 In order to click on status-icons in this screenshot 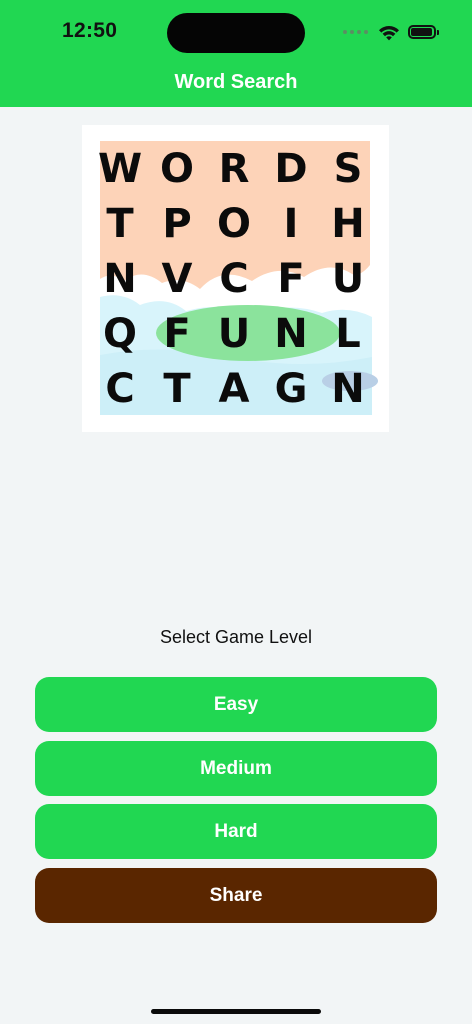, I will do `click(391, 32)`.